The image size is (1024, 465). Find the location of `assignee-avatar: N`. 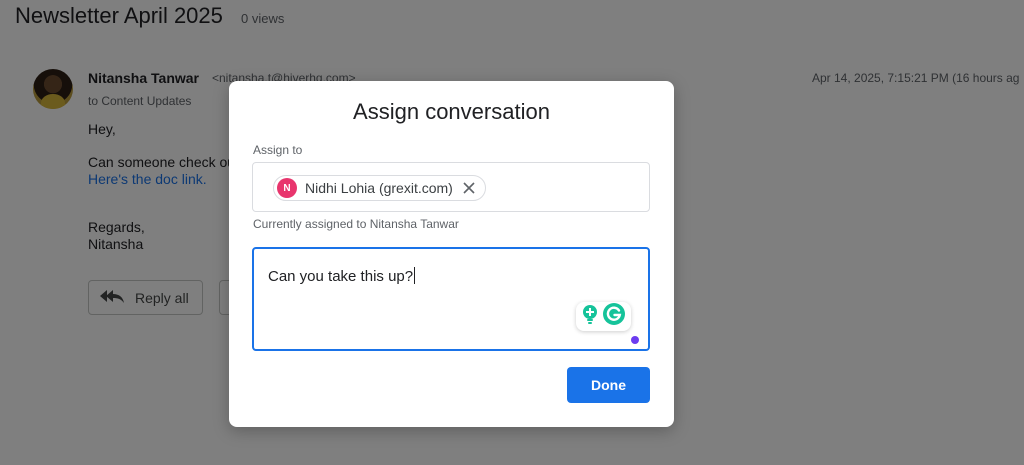

assignee-avatar: N is located at coordinates (287, 188).